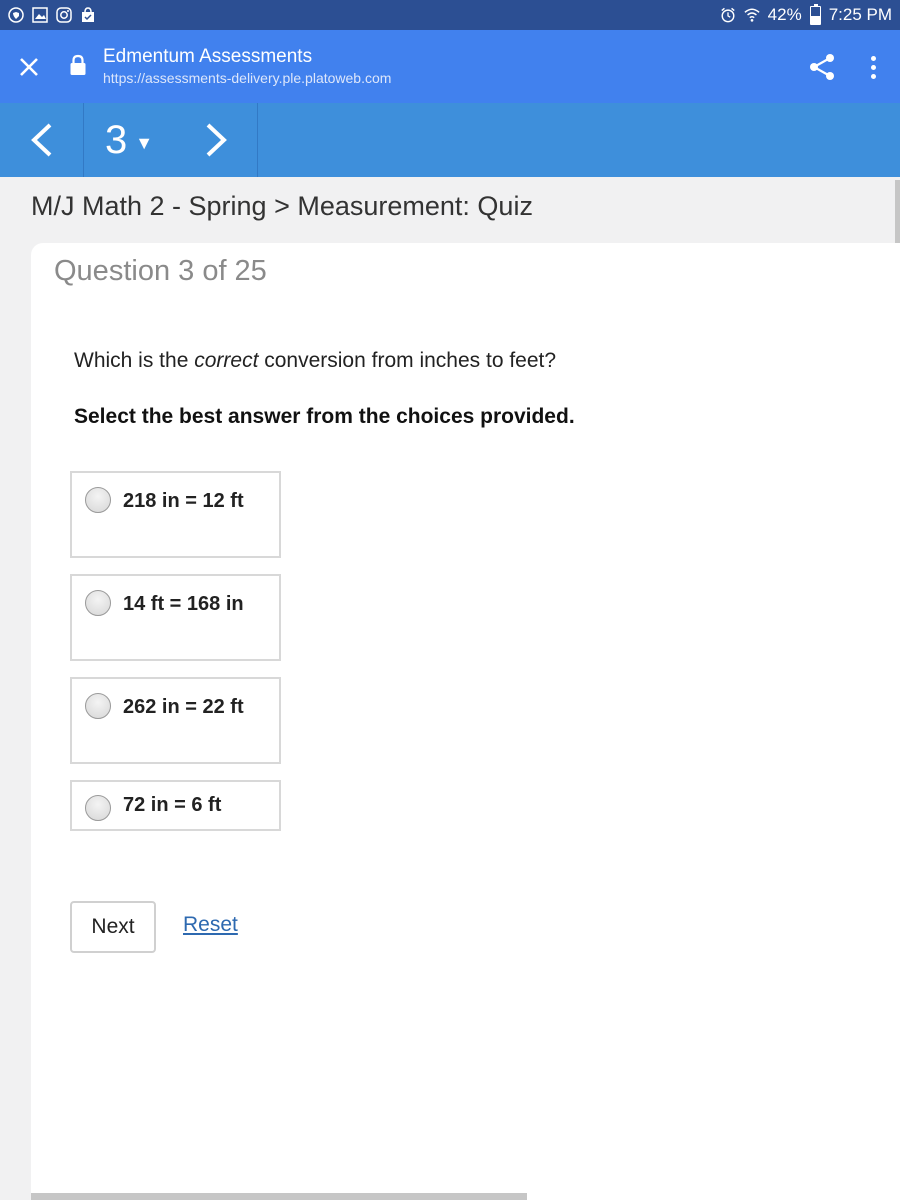 The height and width of the screenshot is (1200, 900). What do you see at coordinates (279, 1196) in the screenshot?
I see `horizontal-scrollbar` at bounding box center [279, 1196].